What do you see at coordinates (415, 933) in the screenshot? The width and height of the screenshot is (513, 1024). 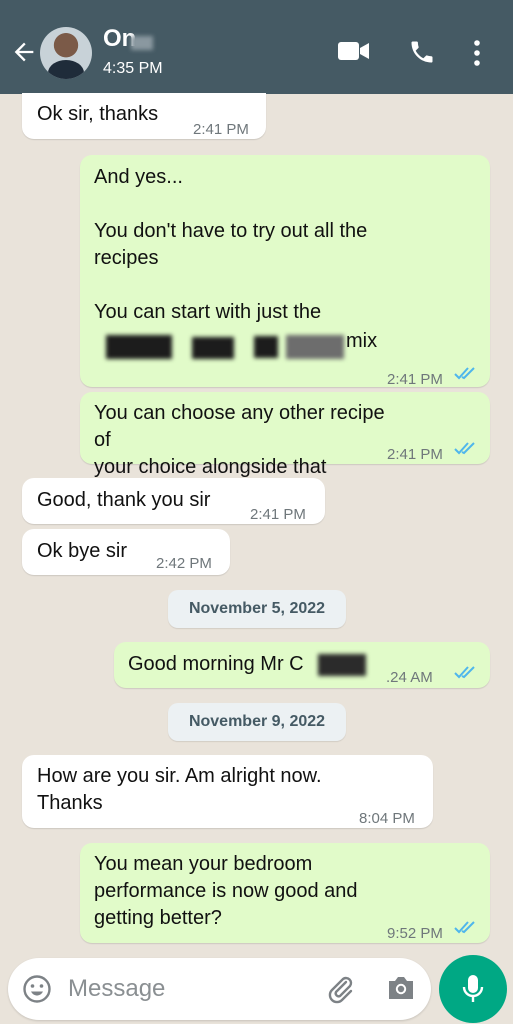 I see `message-time: 9:52 PM` at bounding box center [415, 933].